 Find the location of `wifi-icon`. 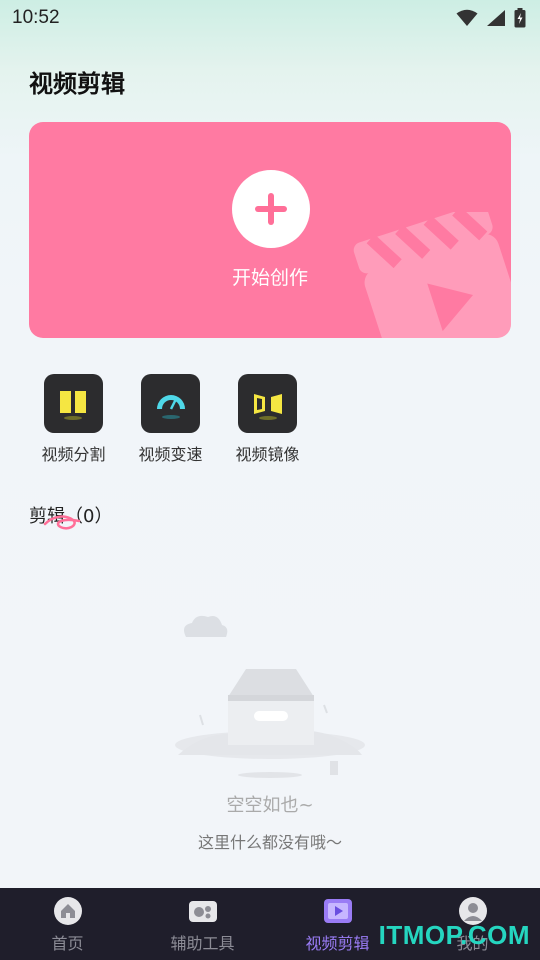

wifi-icon is located at coordinates (467, 17).